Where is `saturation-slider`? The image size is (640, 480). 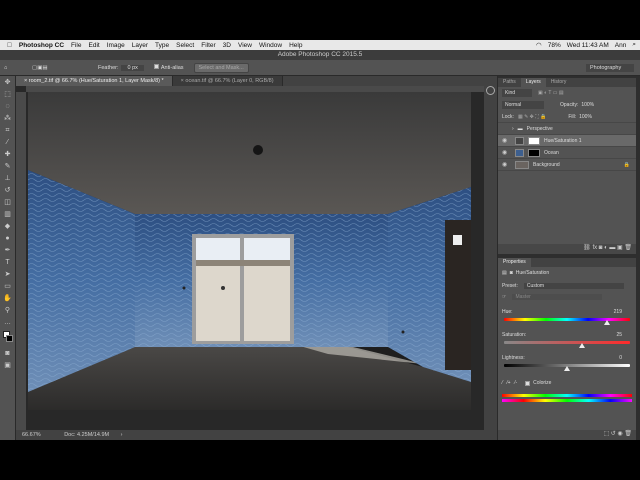 saturation-slider is located at coordinates (567, 344).